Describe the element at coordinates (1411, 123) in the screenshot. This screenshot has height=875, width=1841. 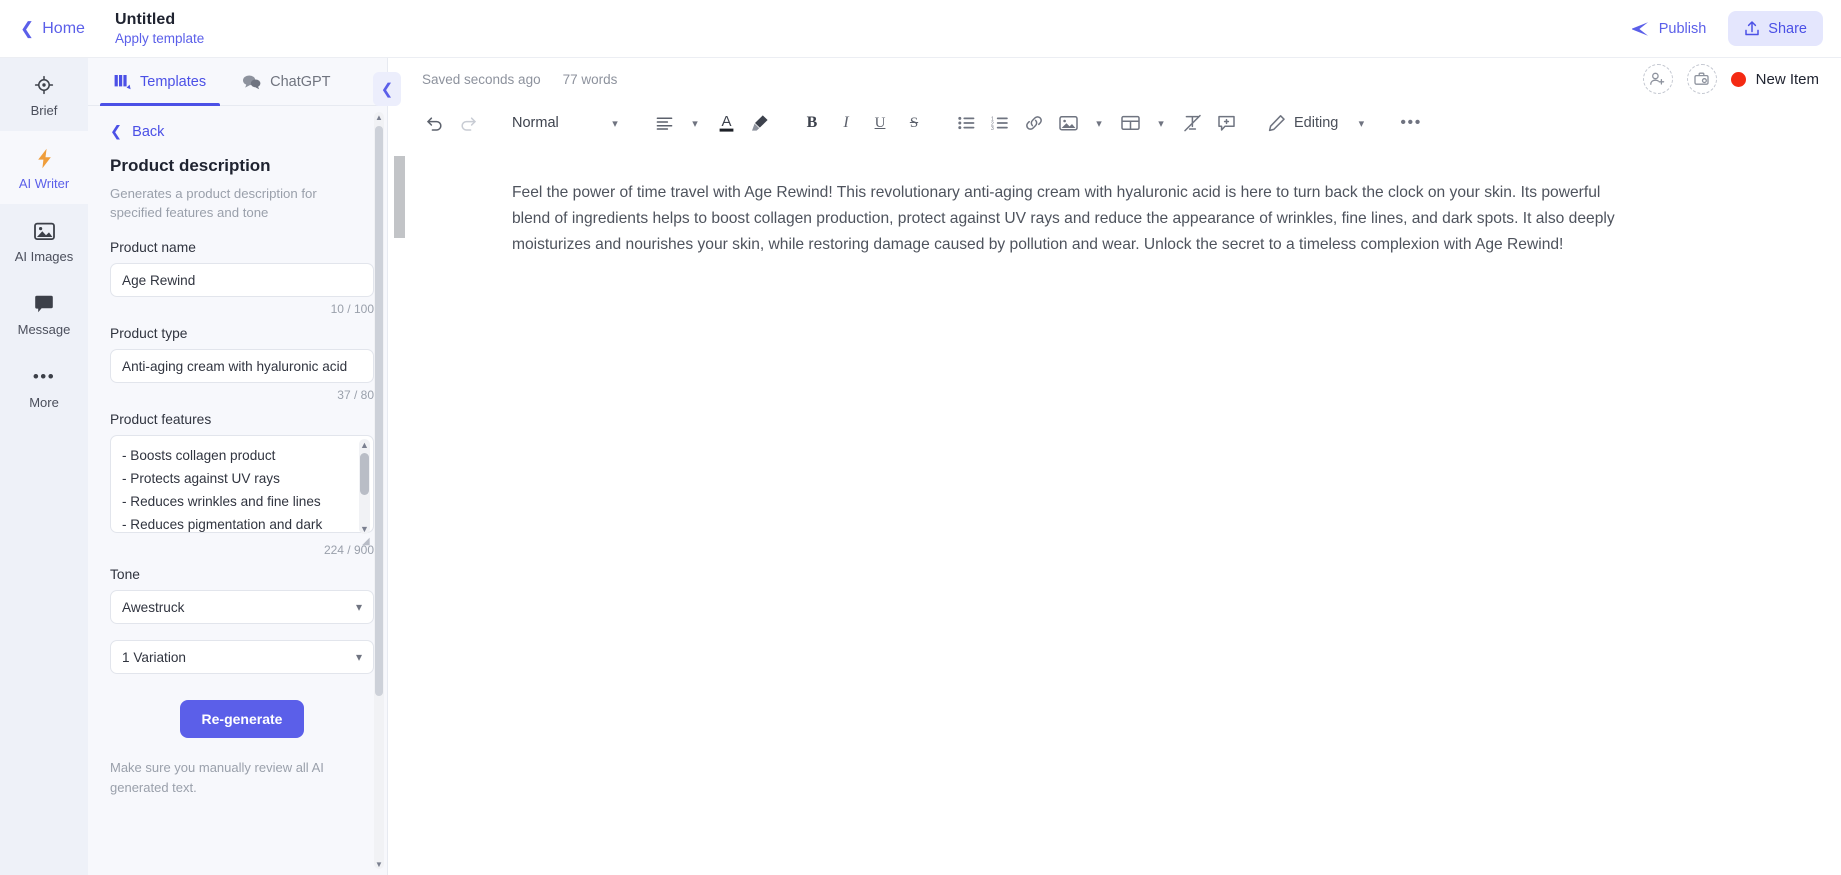
I see `more-icon: •••` at that location.